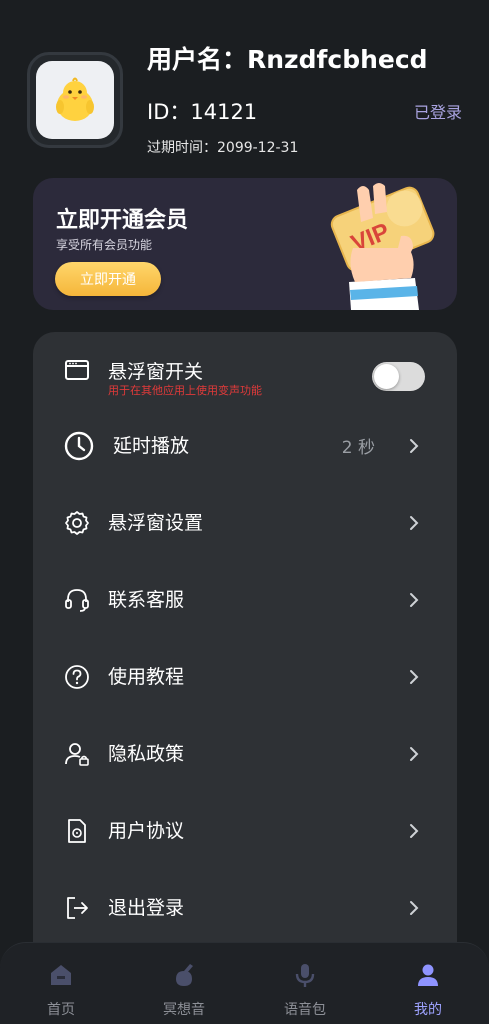 Image resolution: width=489 pixels, height=1024 pixels. Describe the element at coordinates (146, 754) in the screenshot. I see `privacy-policy-label: 隐私政策` at that location.